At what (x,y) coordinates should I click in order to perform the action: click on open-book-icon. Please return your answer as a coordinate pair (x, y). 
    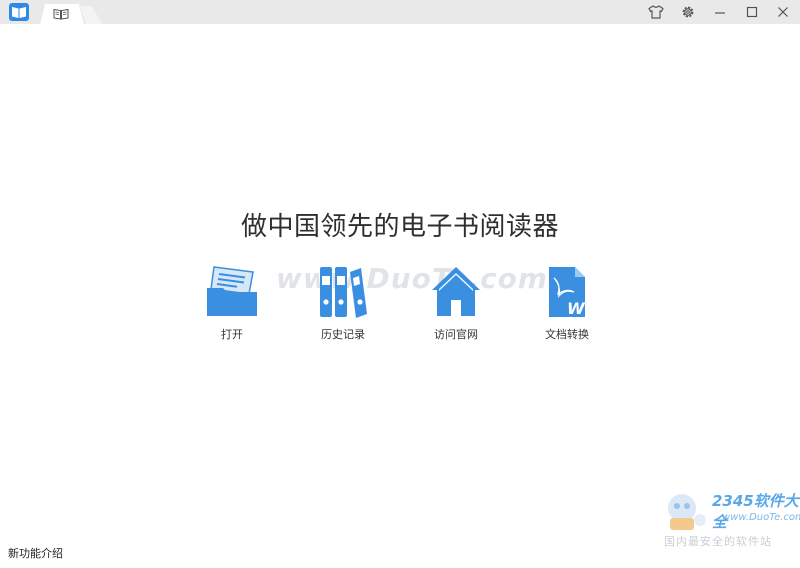
    Looking at the image, I should click on (61, 14).